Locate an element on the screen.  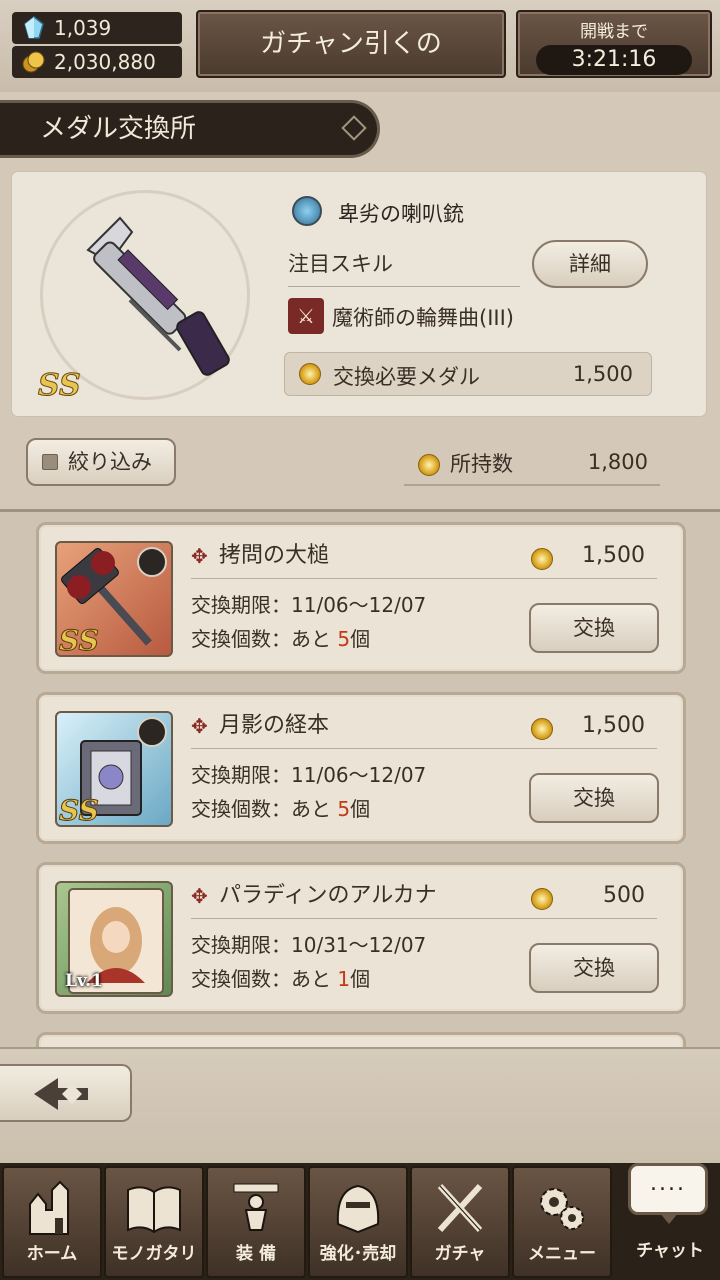
selected-item-name-row: 卑劣の喇叭銃 is located at coordinates (487, 213).